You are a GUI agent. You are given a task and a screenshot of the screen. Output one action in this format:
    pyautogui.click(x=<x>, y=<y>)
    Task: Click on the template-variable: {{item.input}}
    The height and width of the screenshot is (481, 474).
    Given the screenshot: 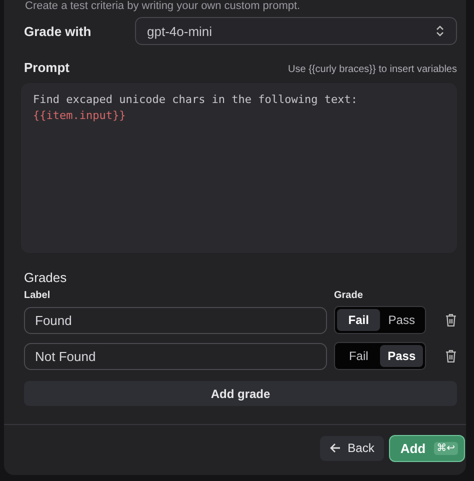 What is the action you would take?
    pyautogui.click(x=80, y=116)
    